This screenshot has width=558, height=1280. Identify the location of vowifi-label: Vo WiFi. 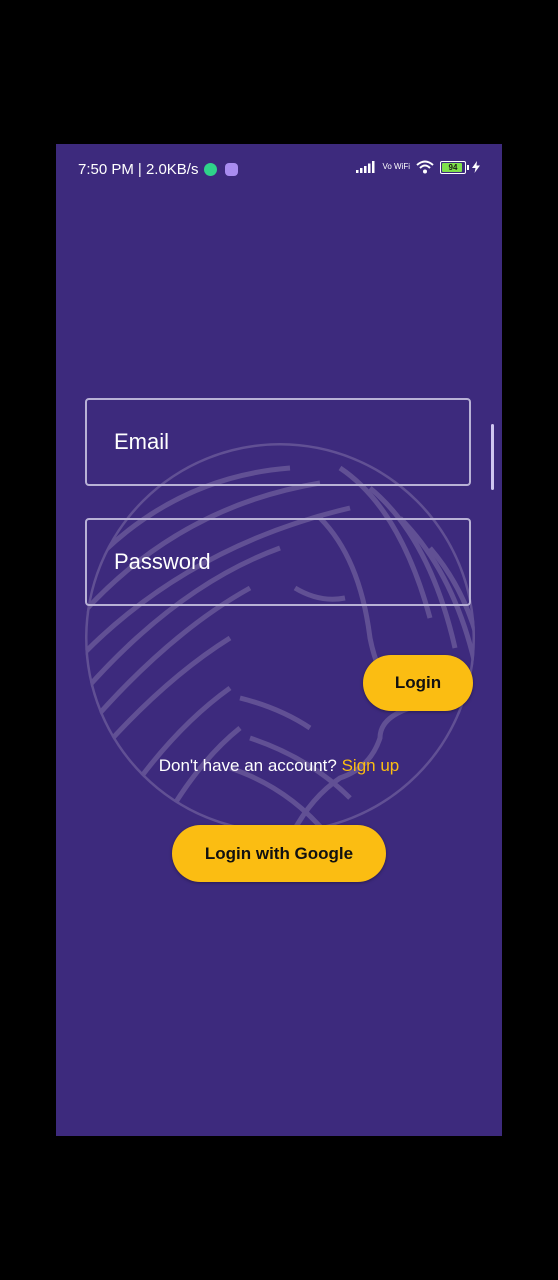
(396, 166).